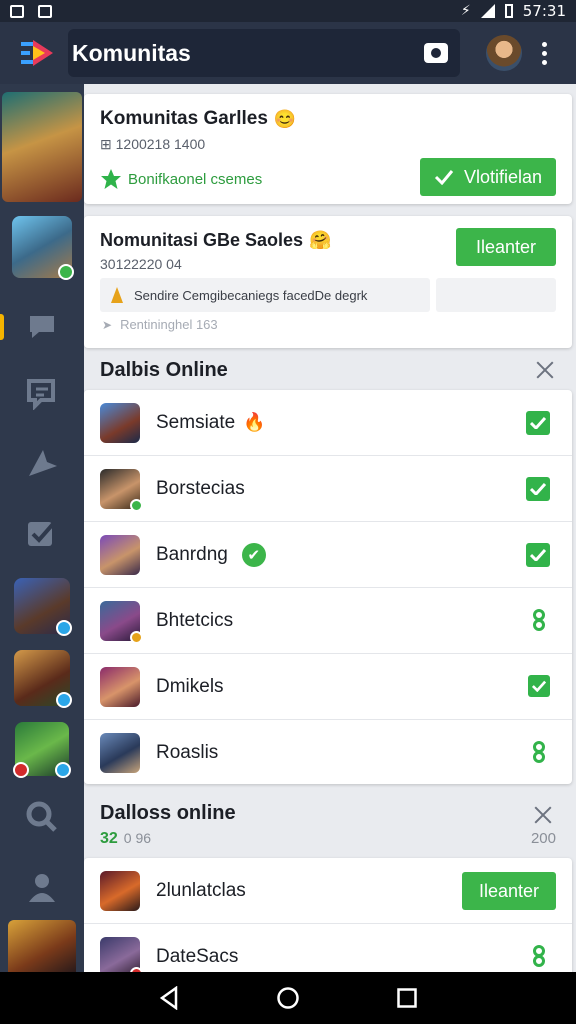  I want to click on user-name: Semsiate, so click(196, 422).